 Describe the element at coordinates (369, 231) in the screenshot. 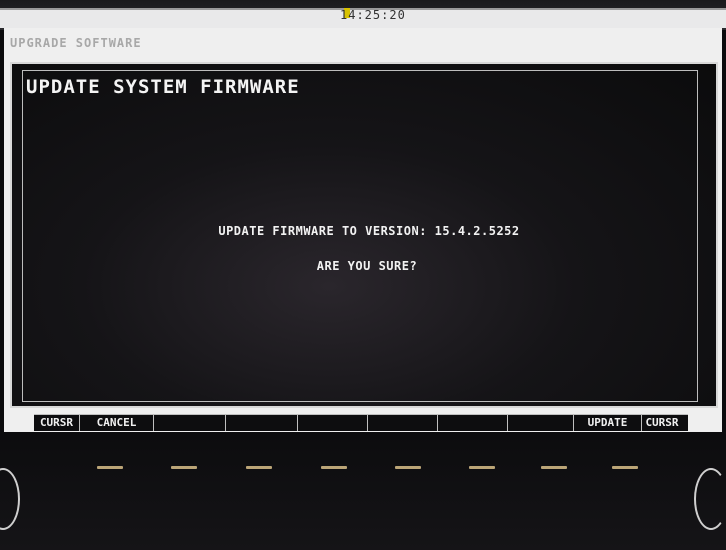

I see `confirm-message: UPDATE FIRMWARE TO VERSION: 15.4.2.5252` at that location.